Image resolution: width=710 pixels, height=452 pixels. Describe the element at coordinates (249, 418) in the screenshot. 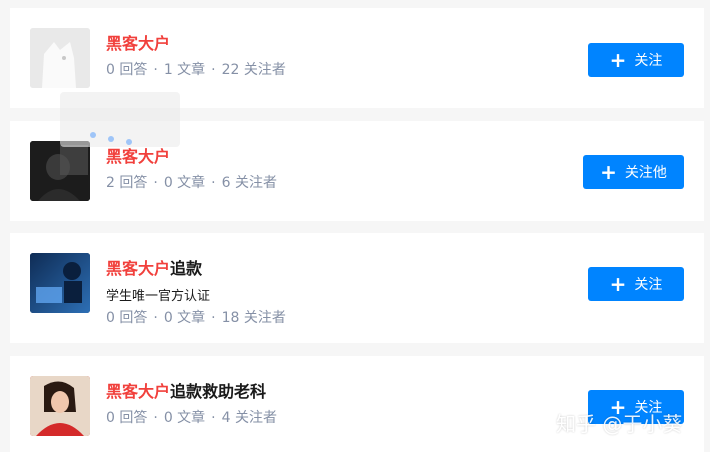

I see `followers-count: 4 关注者` at that location.